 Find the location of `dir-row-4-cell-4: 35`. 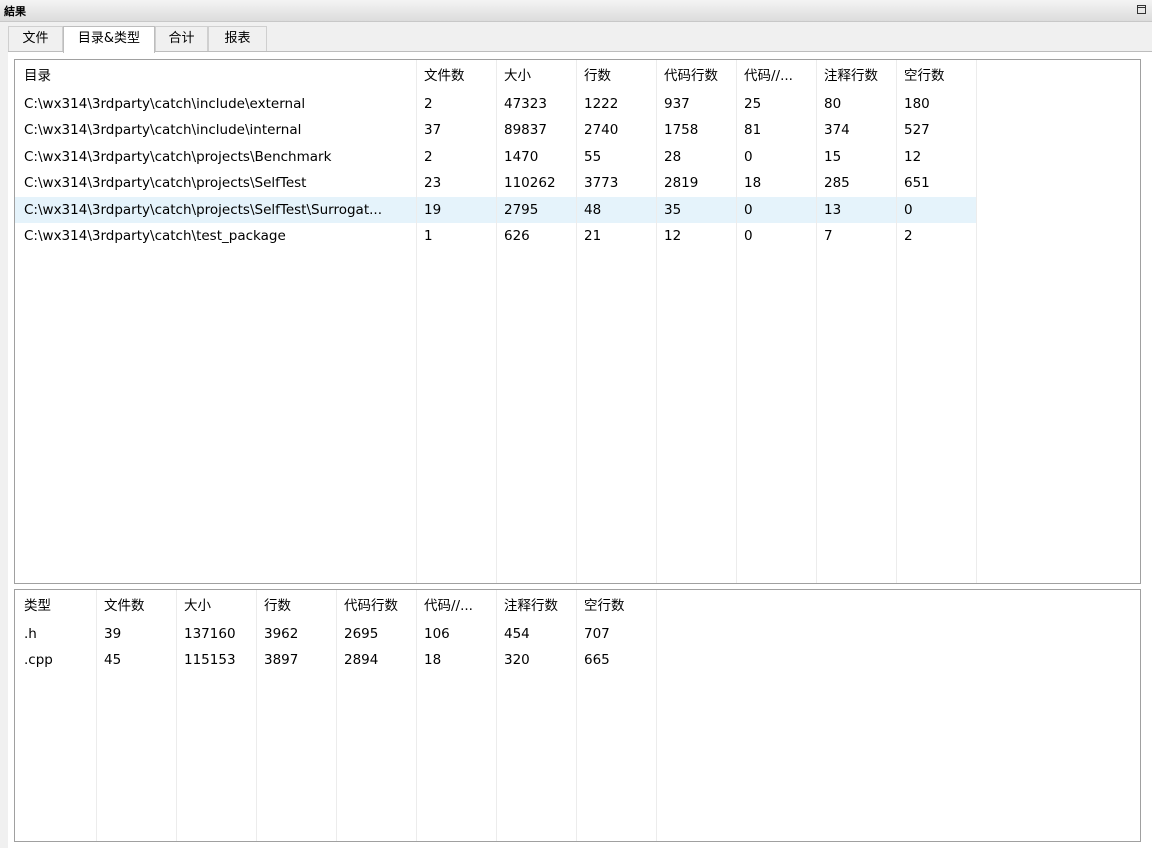

dir-row-4-cell-4: 35 is located at coordinates (699, 210).